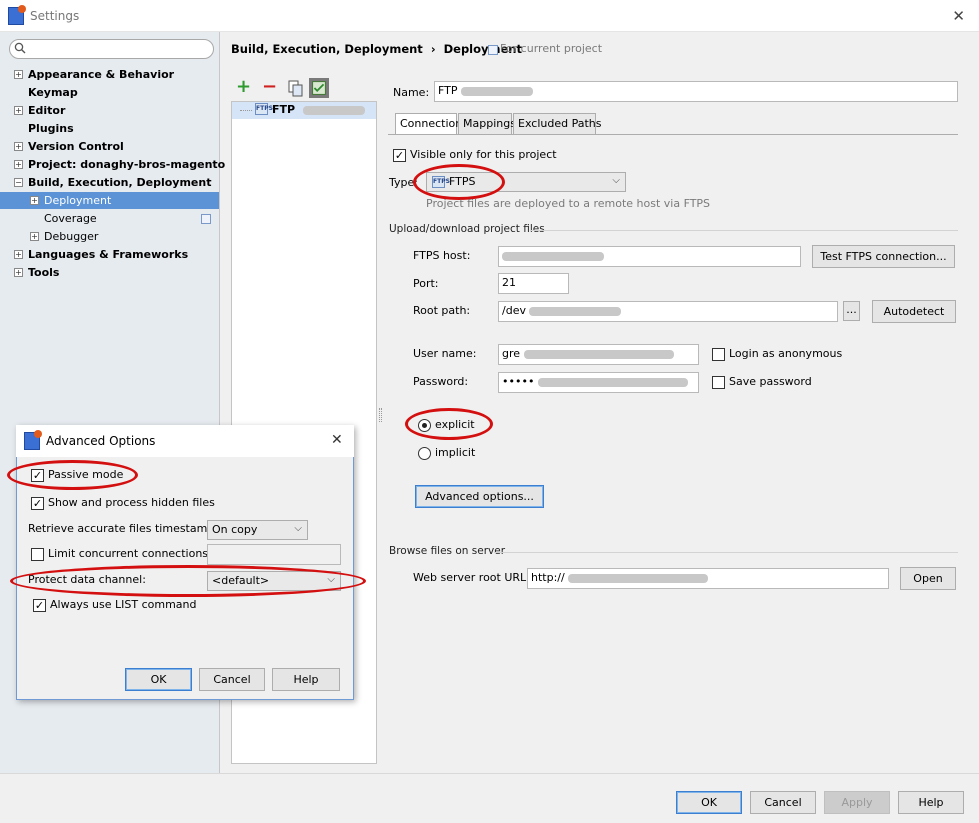 The width and height of the screenshot is (979, 823). What do you see at coordinates (668, 311) in the screenshot?
I see `root-path-field: /dev` at bounding box center [668, 311].